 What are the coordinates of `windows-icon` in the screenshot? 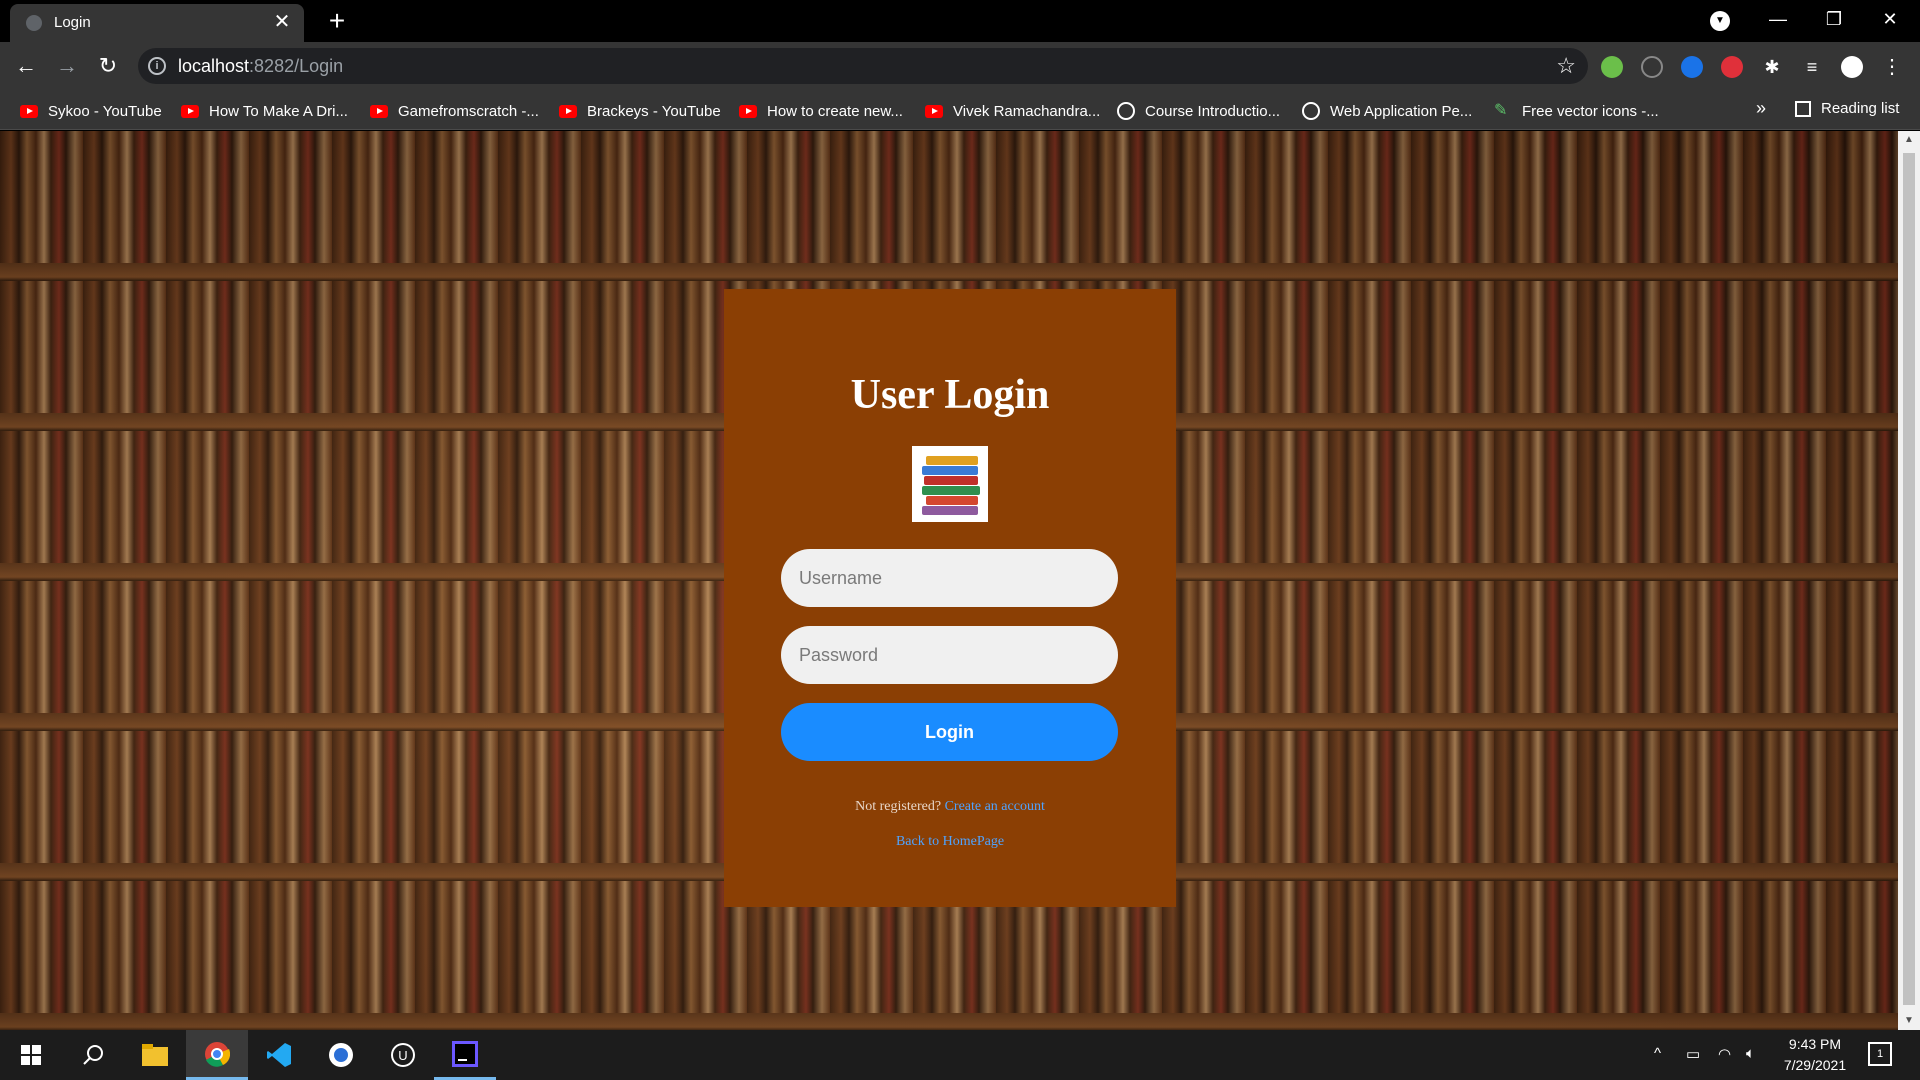 It's located at (31, 1055).